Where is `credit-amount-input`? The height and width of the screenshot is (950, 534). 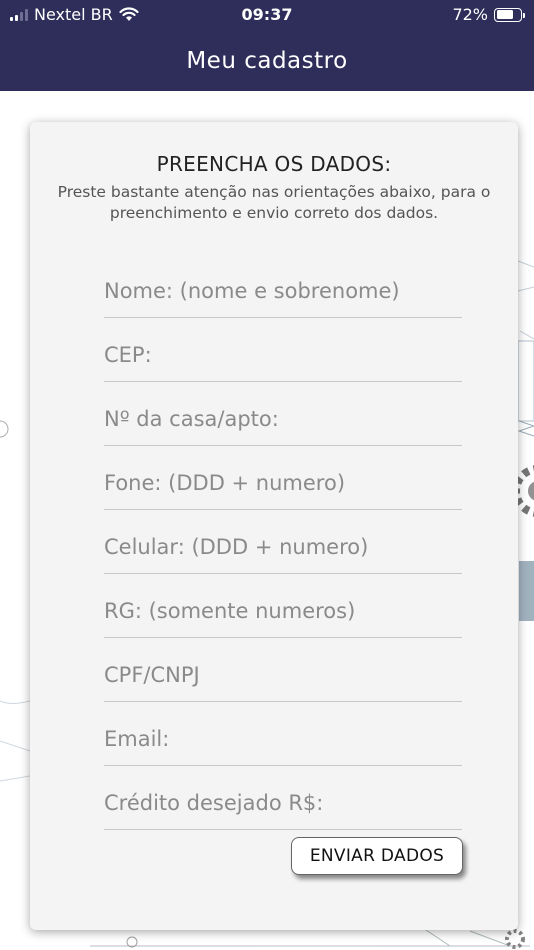
credit-amount-input is located at coordinates (283, 803).